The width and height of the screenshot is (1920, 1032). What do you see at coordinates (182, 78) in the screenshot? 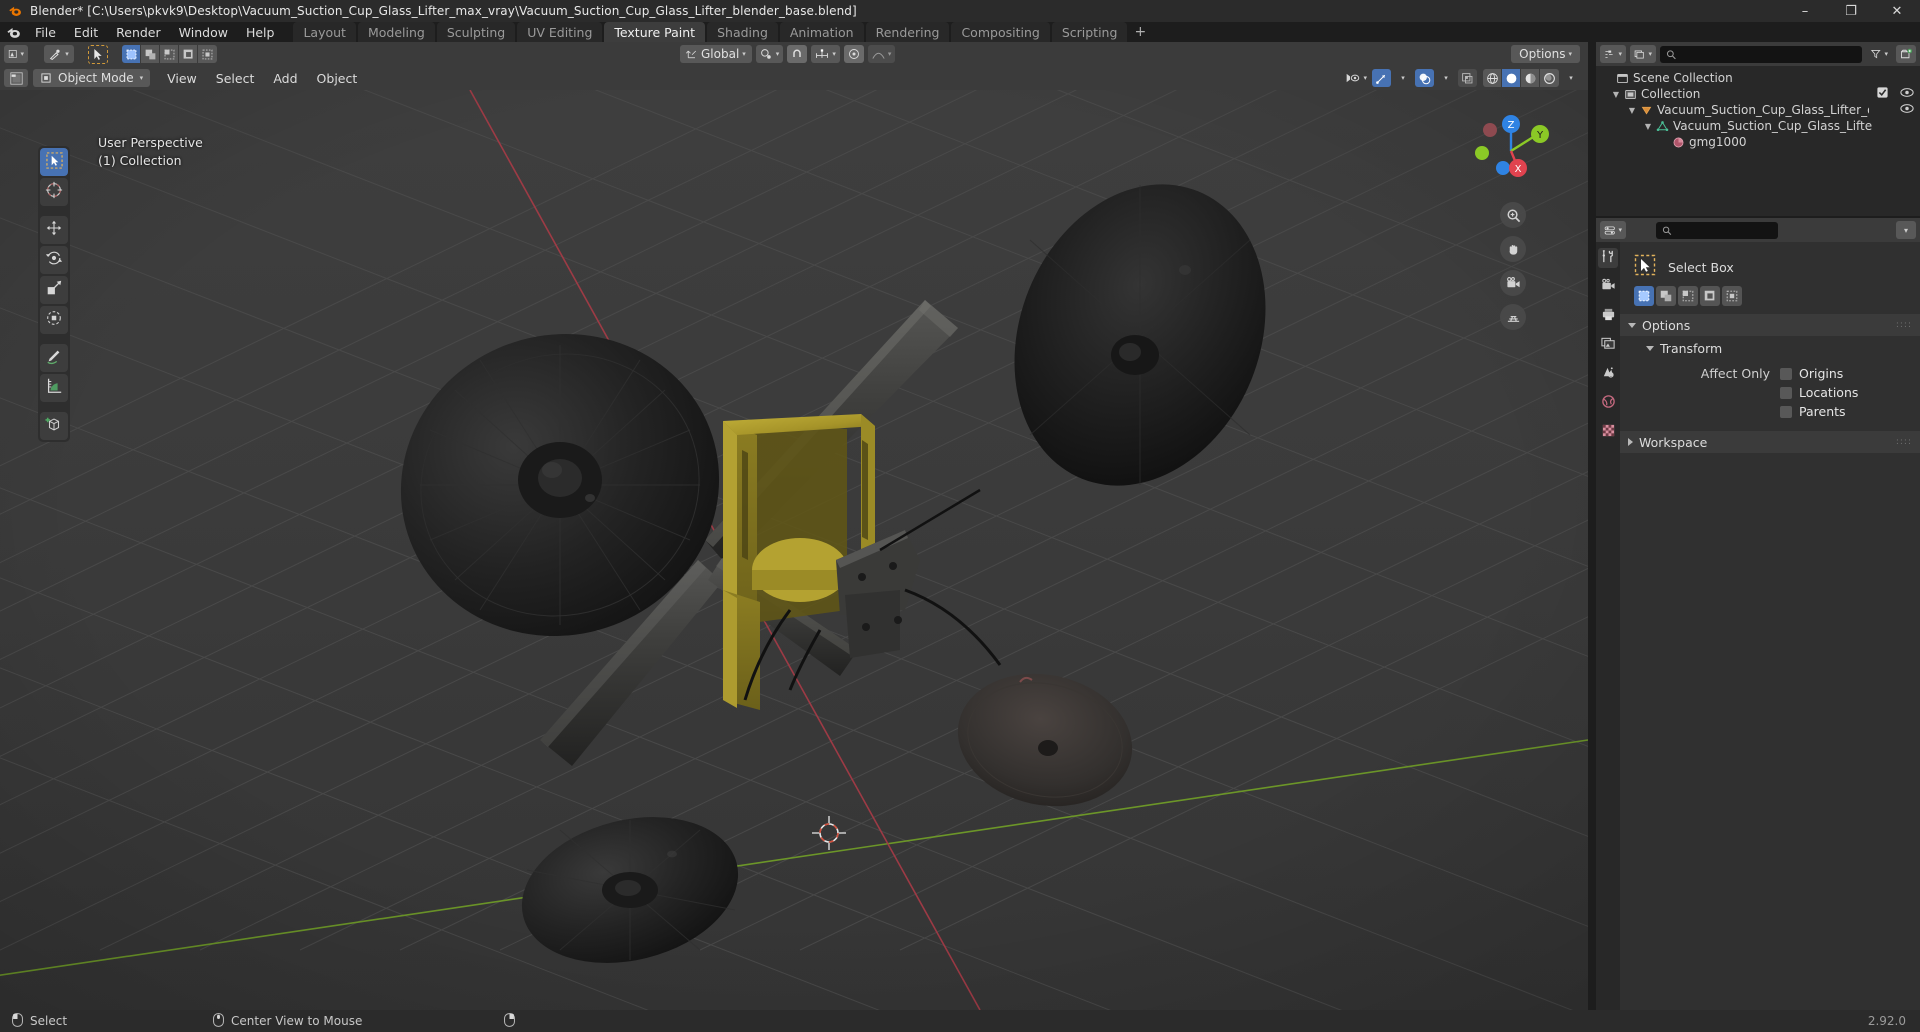
I see `viewport-menu-view: View` at bounding box center [182, 78].